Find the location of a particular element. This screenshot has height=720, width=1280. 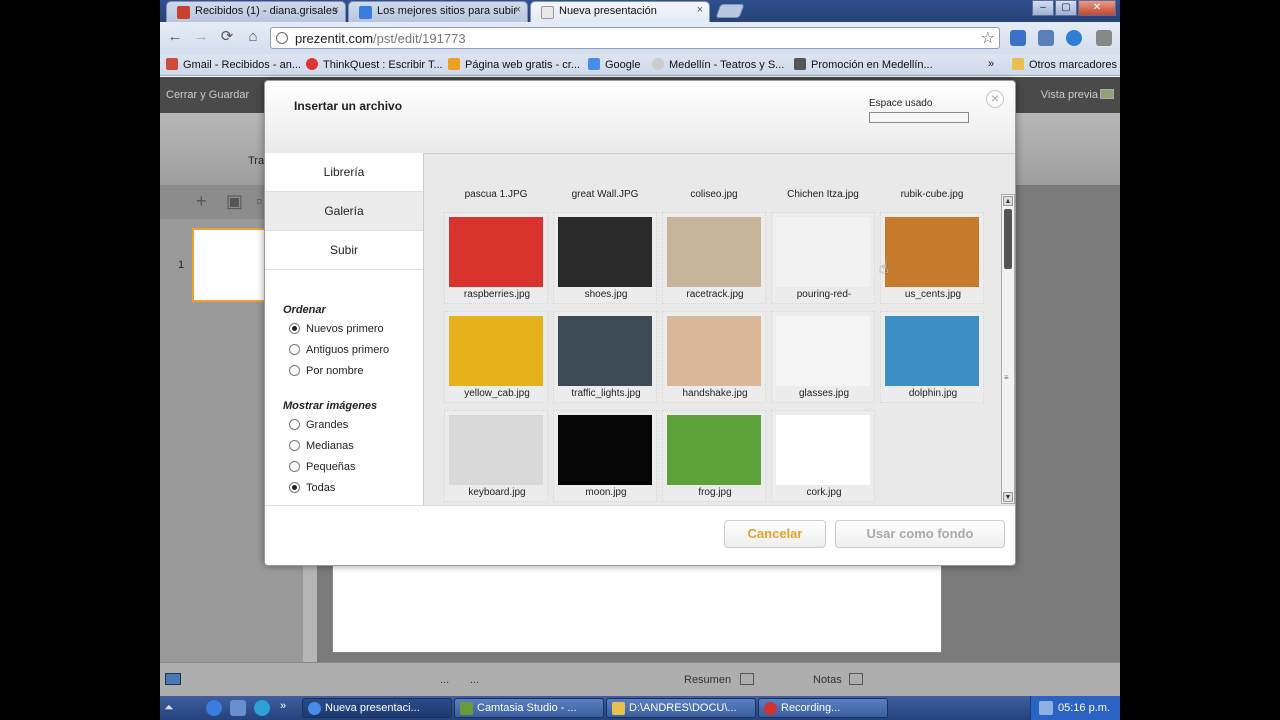

reload-button: ⟳ is located at coordinates (227, 37).